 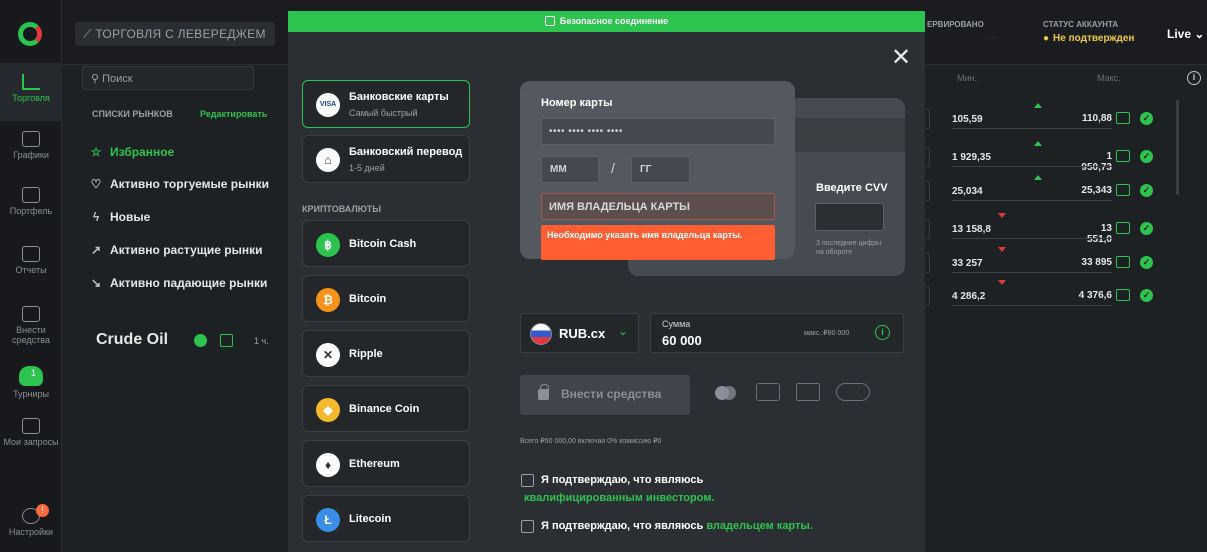 What do you see at coordinates (386, 159) in the screenshot?
I see `method-bank-transfer: ⌂ Банковский перевод 1-5 дней` at bounding box center [386, 159].